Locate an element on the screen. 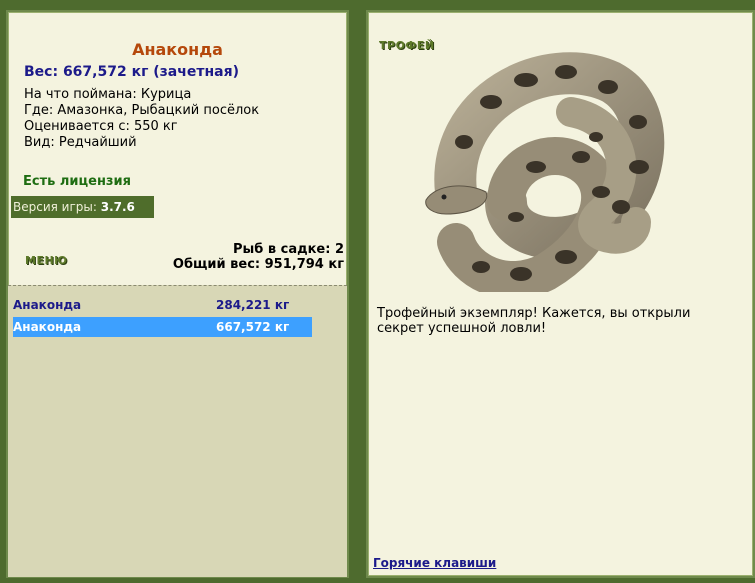  fish-count: Рыб в садке: 2 is located at coordinates (288, 249).